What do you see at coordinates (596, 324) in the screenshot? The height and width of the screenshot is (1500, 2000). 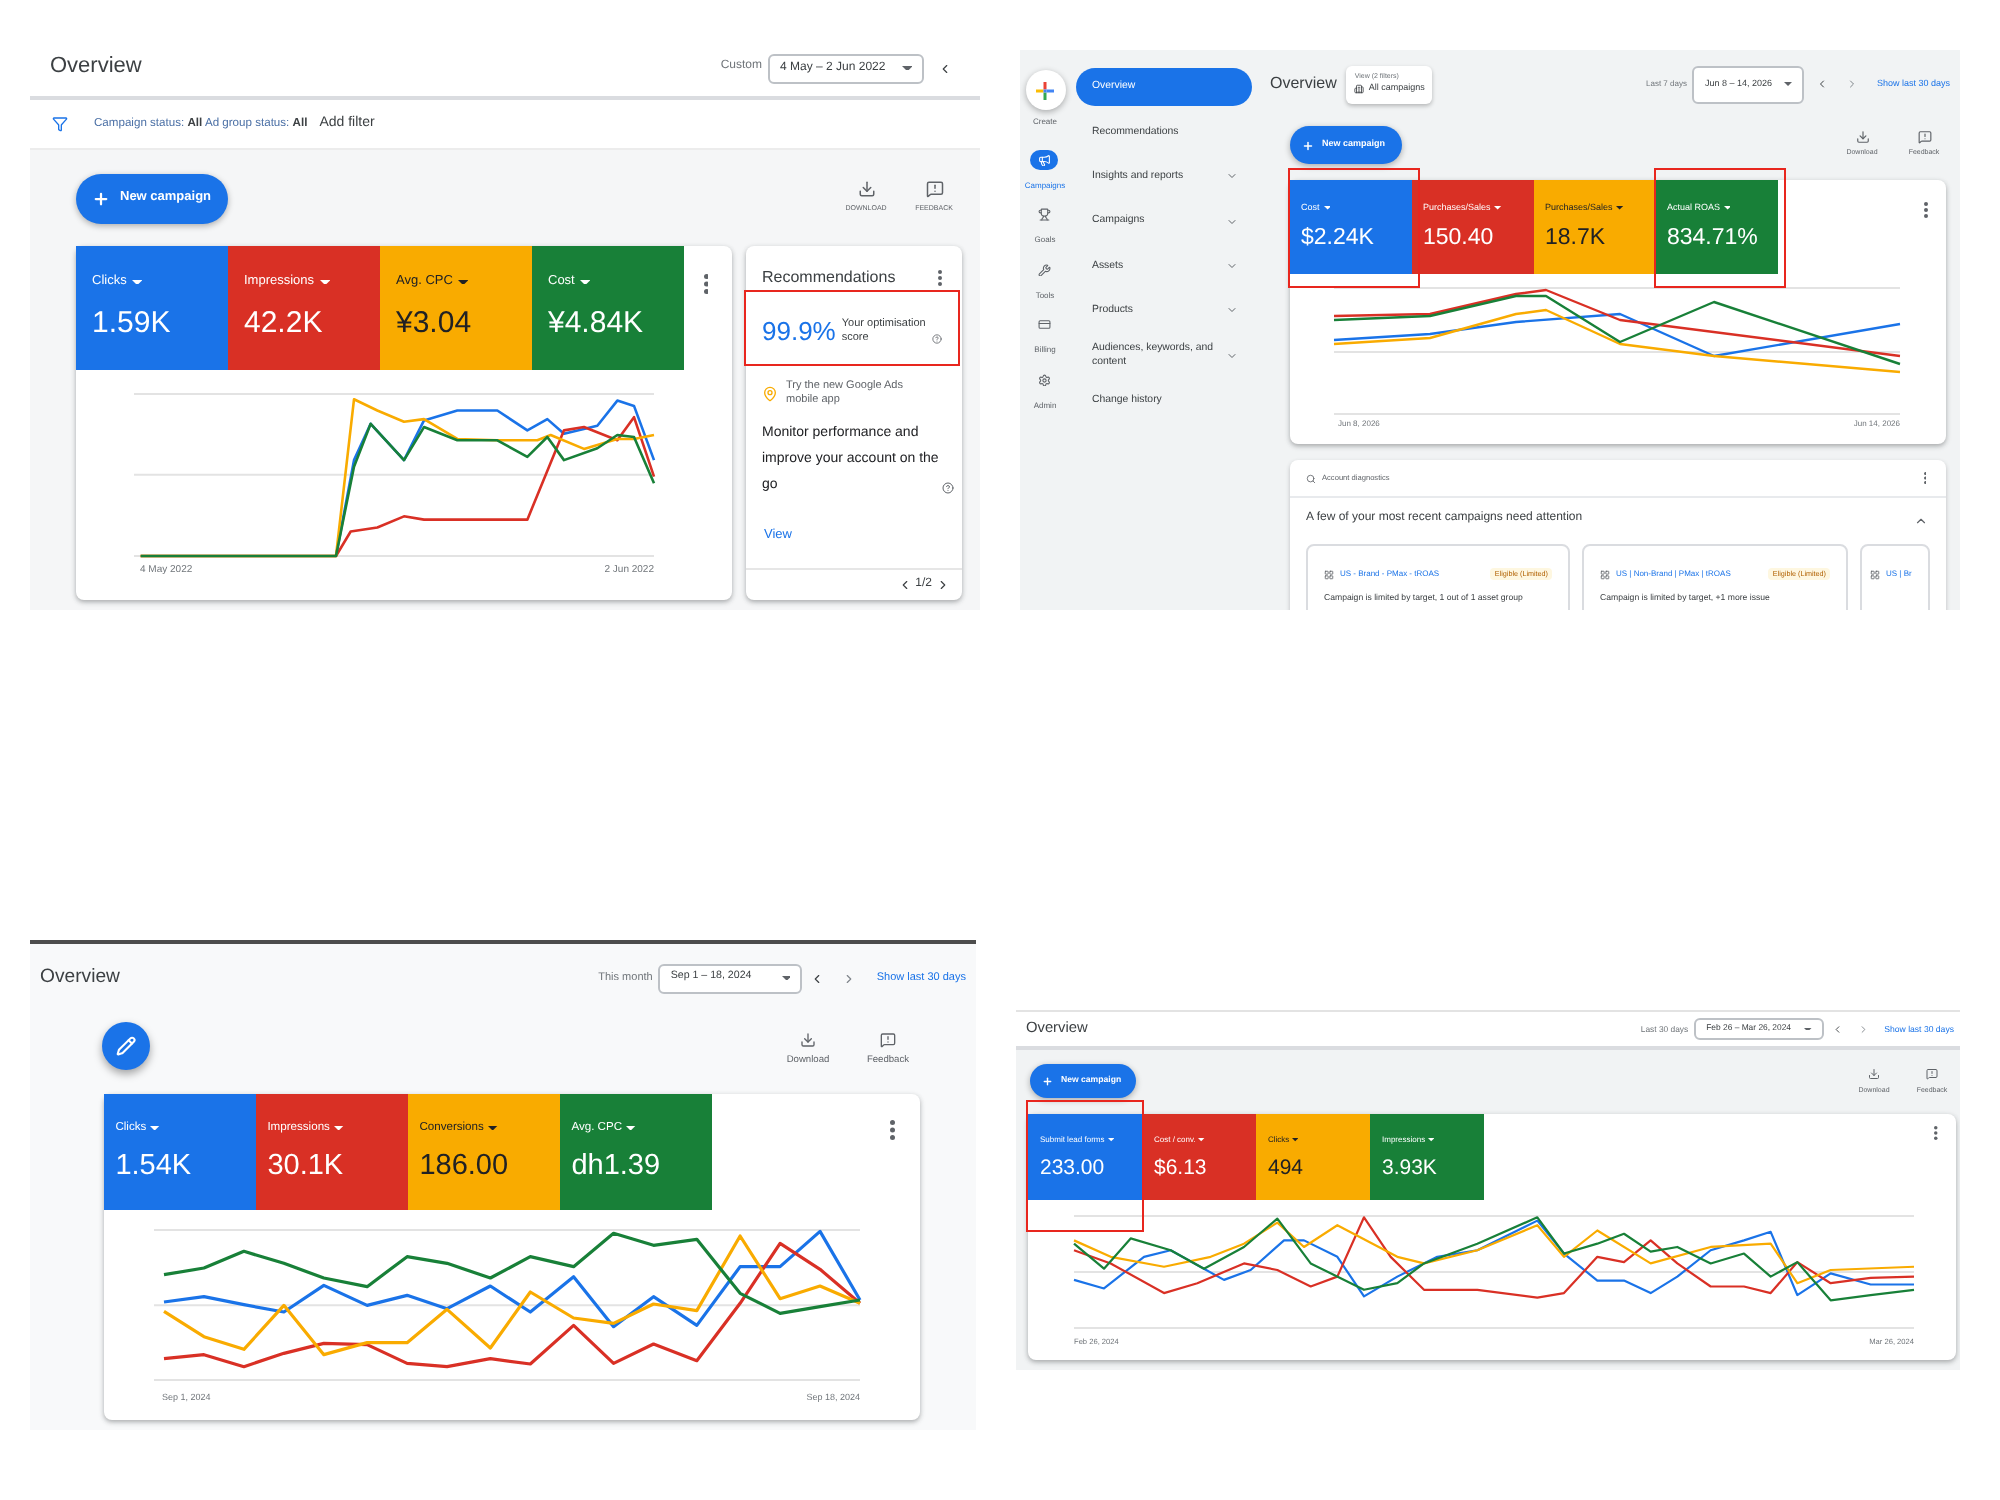 I see `metric-value: ¥4.84K` at bounding box center [596, 324].